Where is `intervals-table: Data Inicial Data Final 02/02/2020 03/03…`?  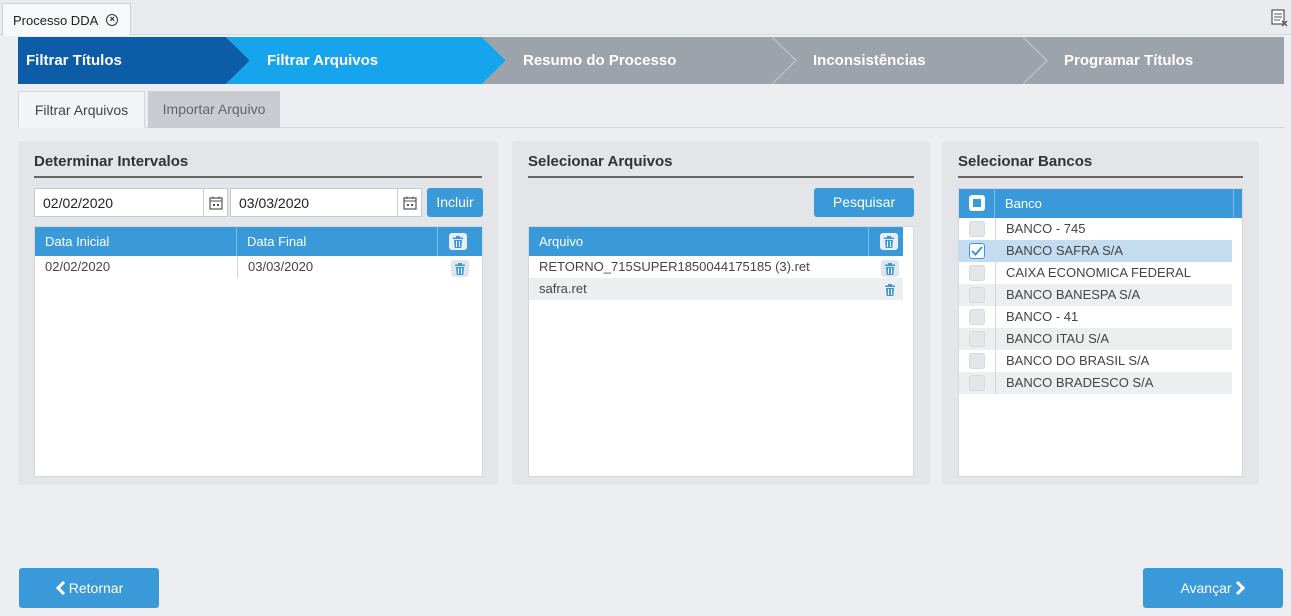
intervals-table: Data Inicial Data Final 02/02/2020 03/03… is located at coordinates (258, 351).